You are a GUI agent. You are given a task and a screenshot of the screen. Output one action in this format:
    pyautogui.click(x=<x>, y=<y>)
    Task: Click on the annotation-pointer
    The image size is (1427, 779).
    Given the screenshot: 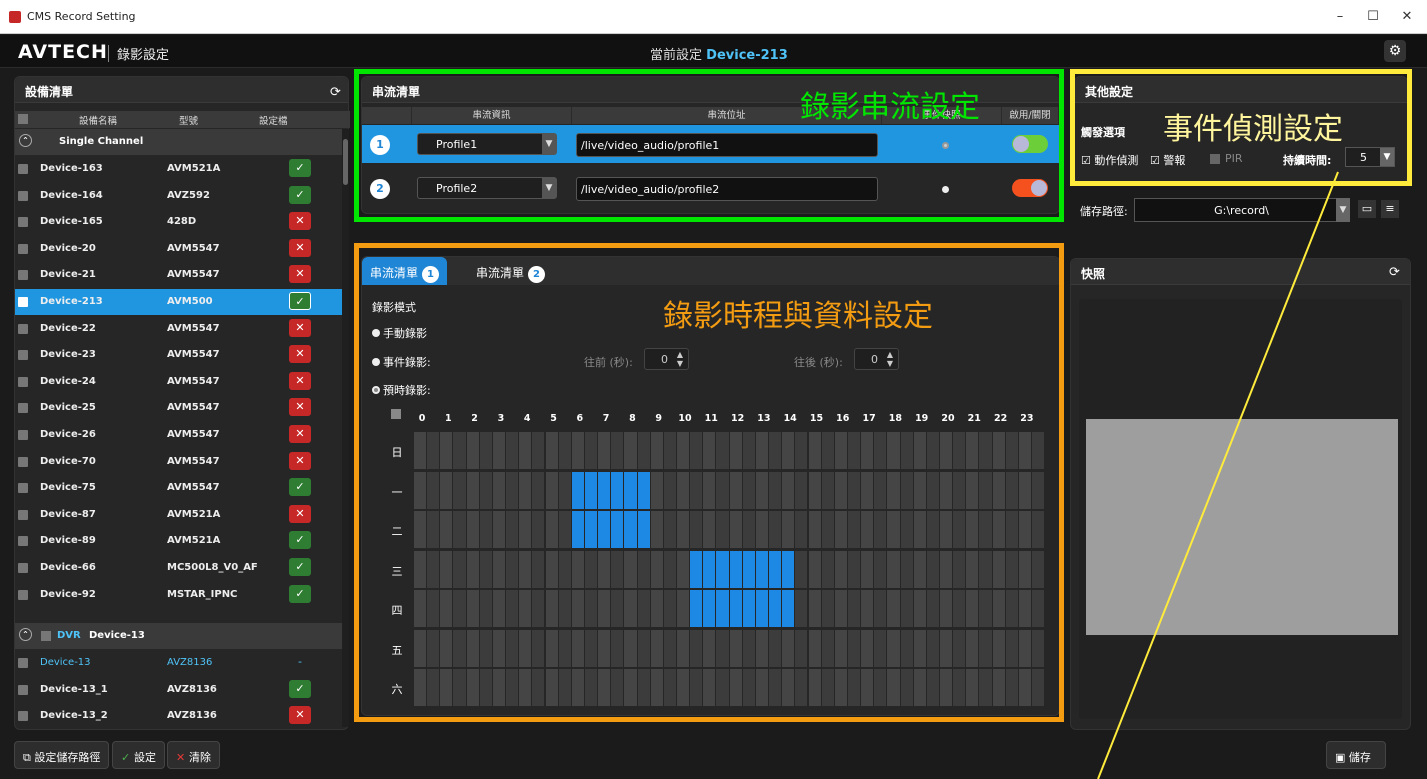 What is the action you would take?
    pyautogui.click(x=1218, y=475)
    